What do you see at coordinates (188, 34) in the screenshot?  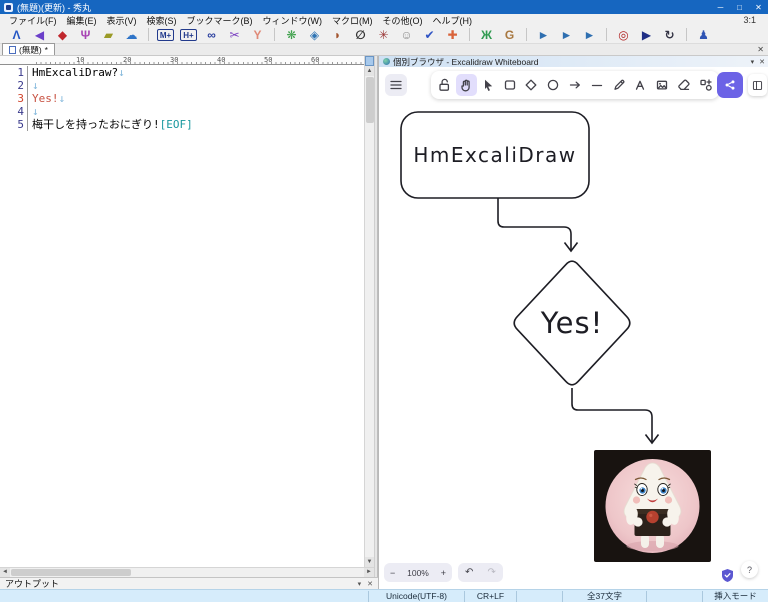 I see `h-plus-icon: H+` at bounding box center [188, 34].